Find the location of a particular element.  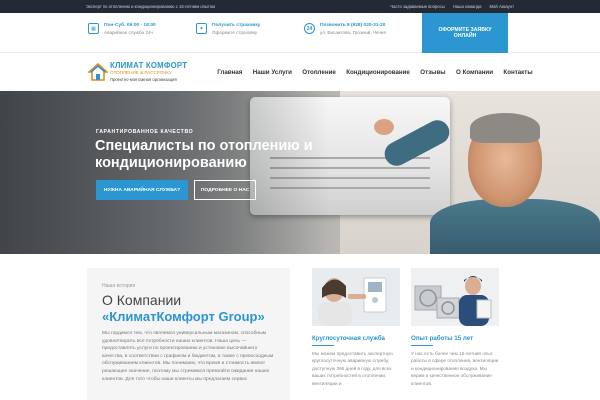

nav-home: Главная is located at coordinates (230, 72).